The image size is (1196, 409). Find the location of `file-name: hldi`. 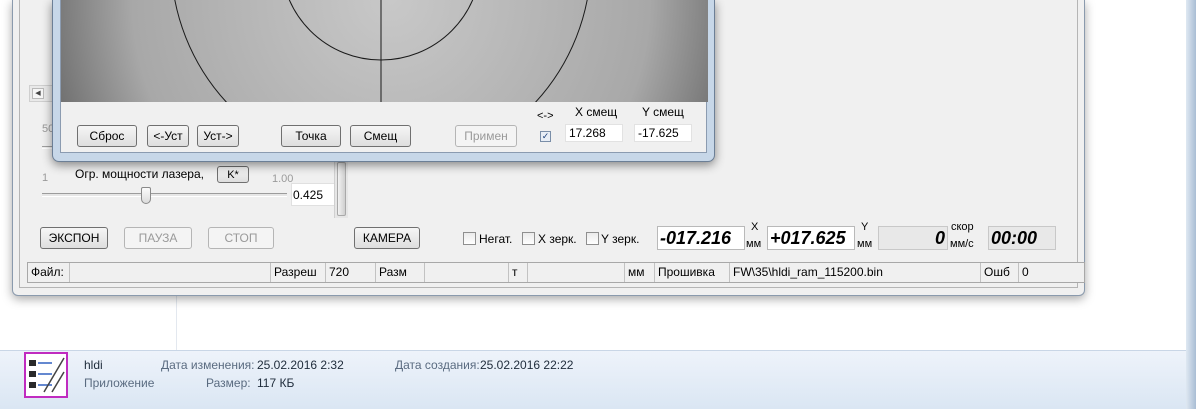

file-name: hldi is located at coordinates (93, 365).